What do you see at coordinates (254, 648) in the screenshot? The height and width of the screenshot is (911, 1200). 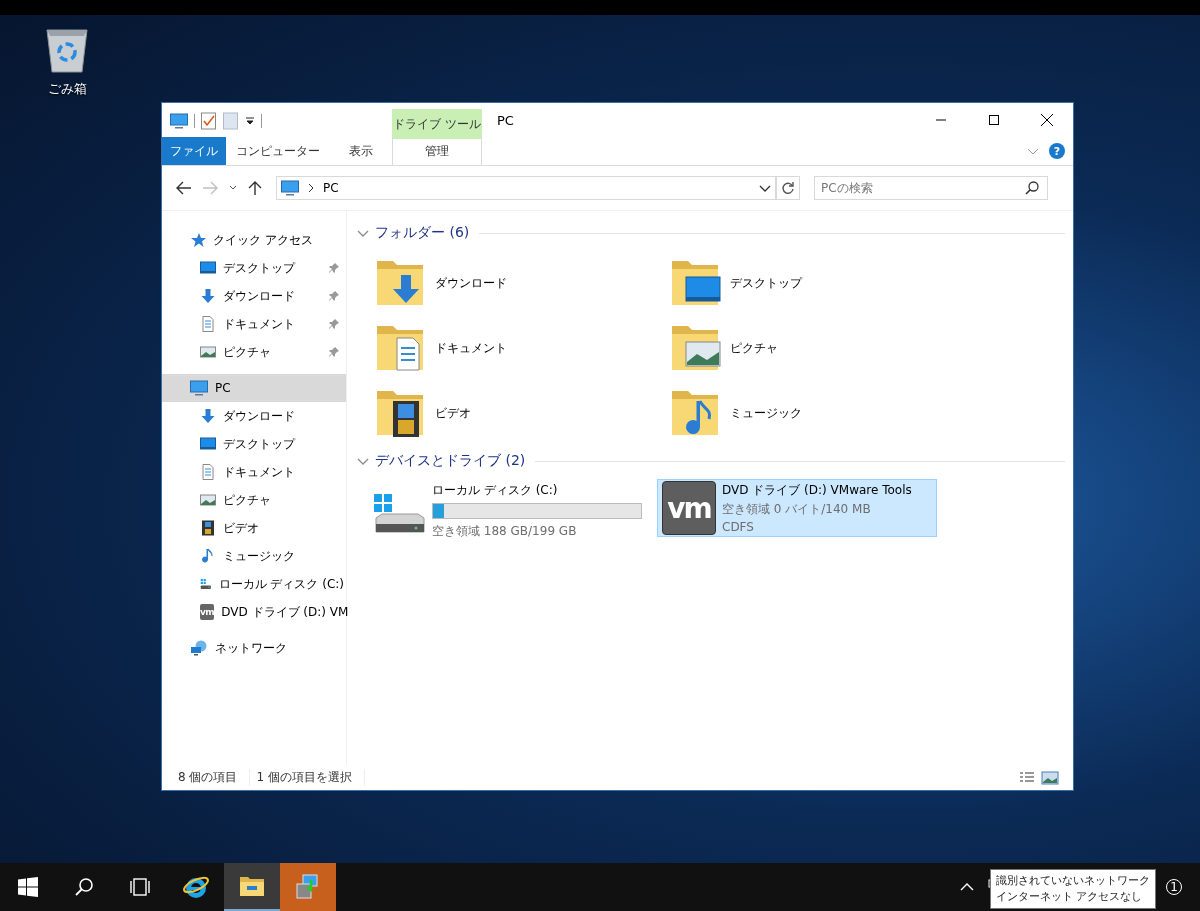 I see `nav-item: ネットワーク` at bounding box center [254, 648].